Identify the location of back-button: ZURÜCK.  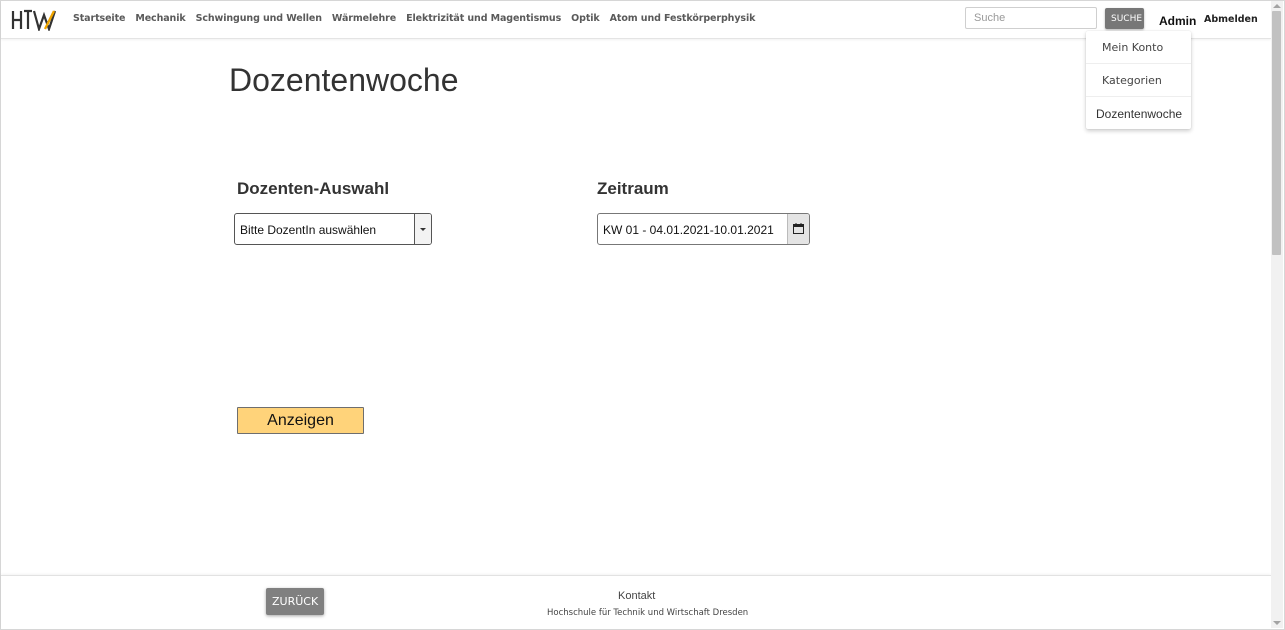
(295, 601).